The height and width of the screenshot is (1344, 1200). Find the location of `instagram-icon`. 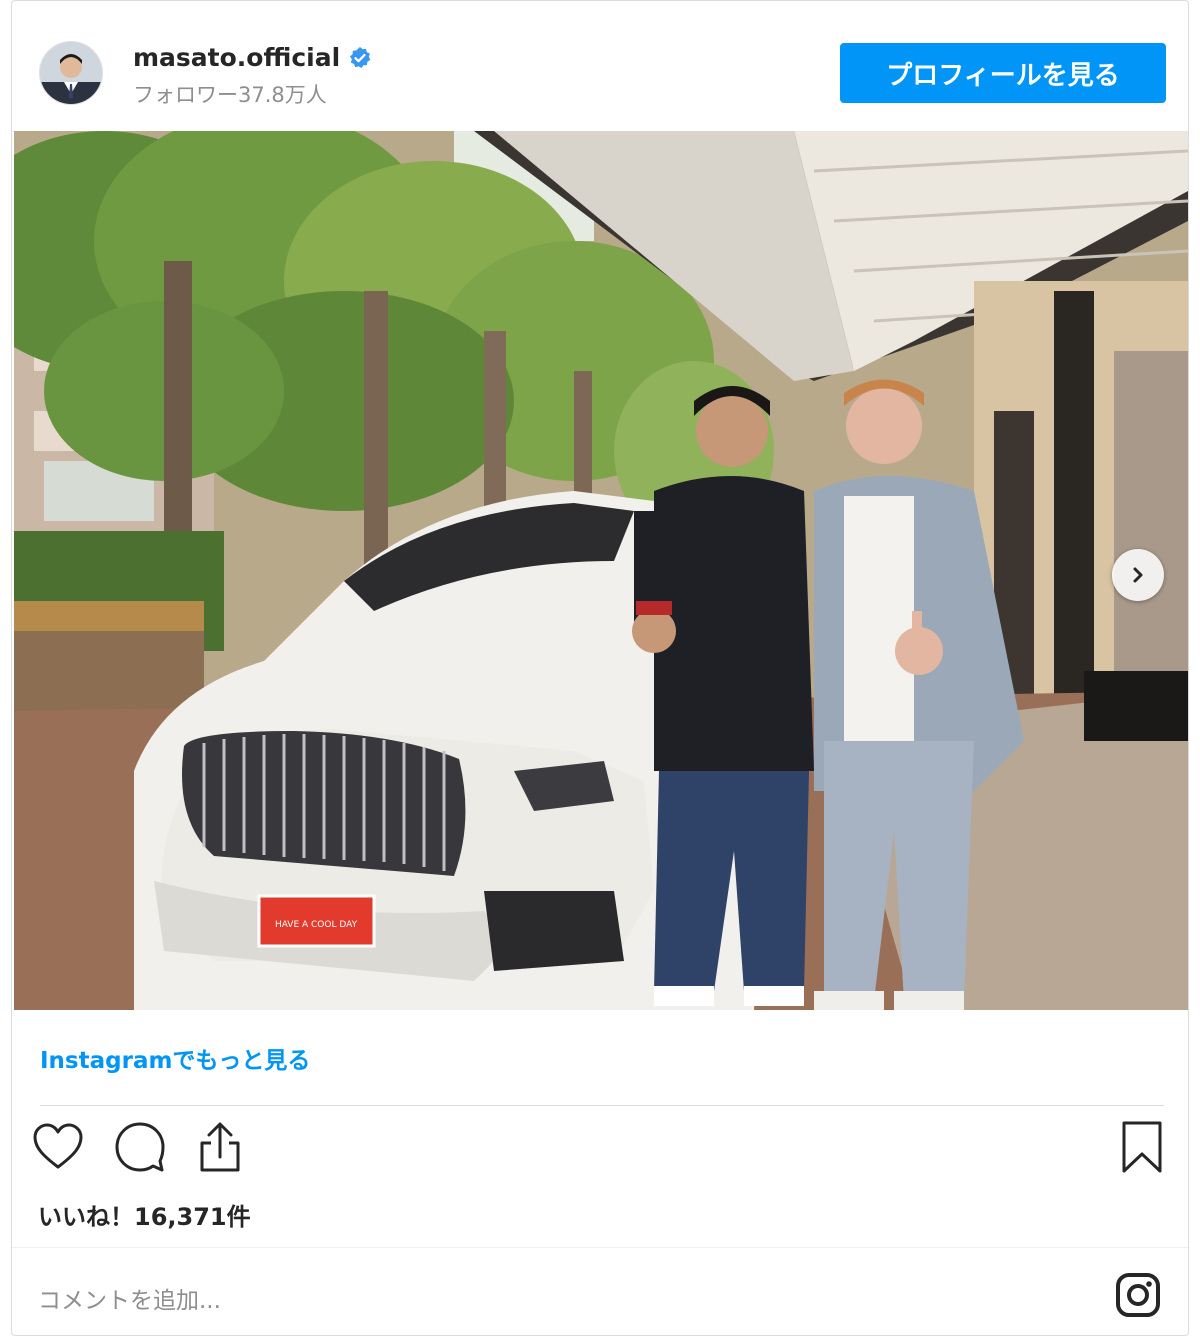

instagram-icon is located at coordinates (1138, 1297).